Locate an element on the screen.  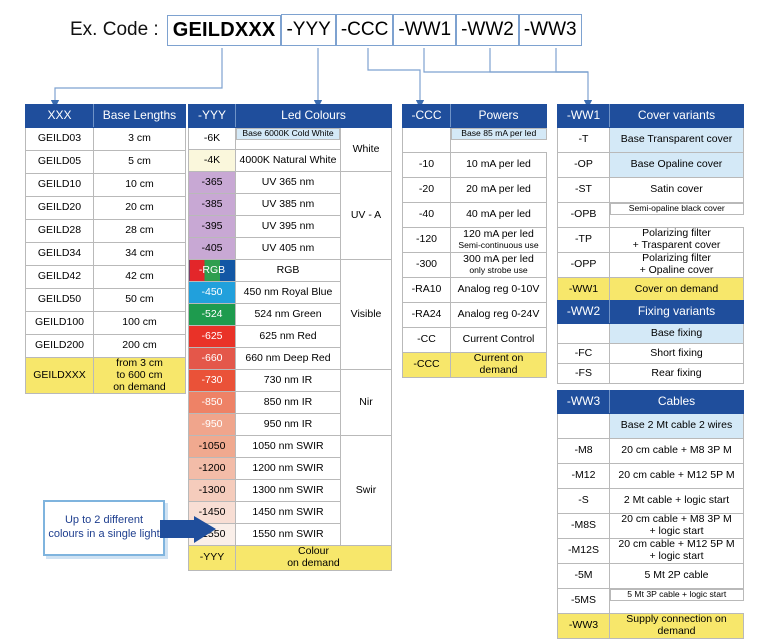
colour-code-swatch: -385 is located at coordinates (212, 204).